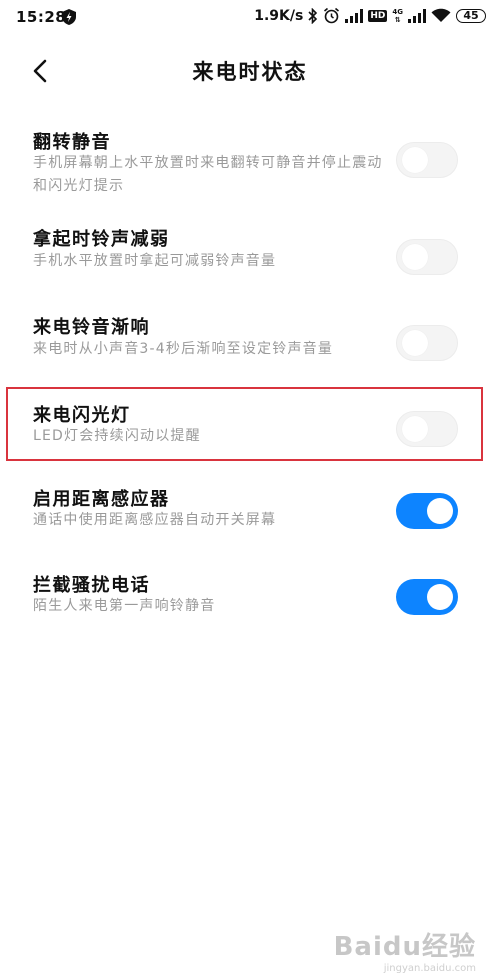 The width and height of the screenshot is (500, 978). I want to click on pickup-reduce-toggle, so click(427, 257).